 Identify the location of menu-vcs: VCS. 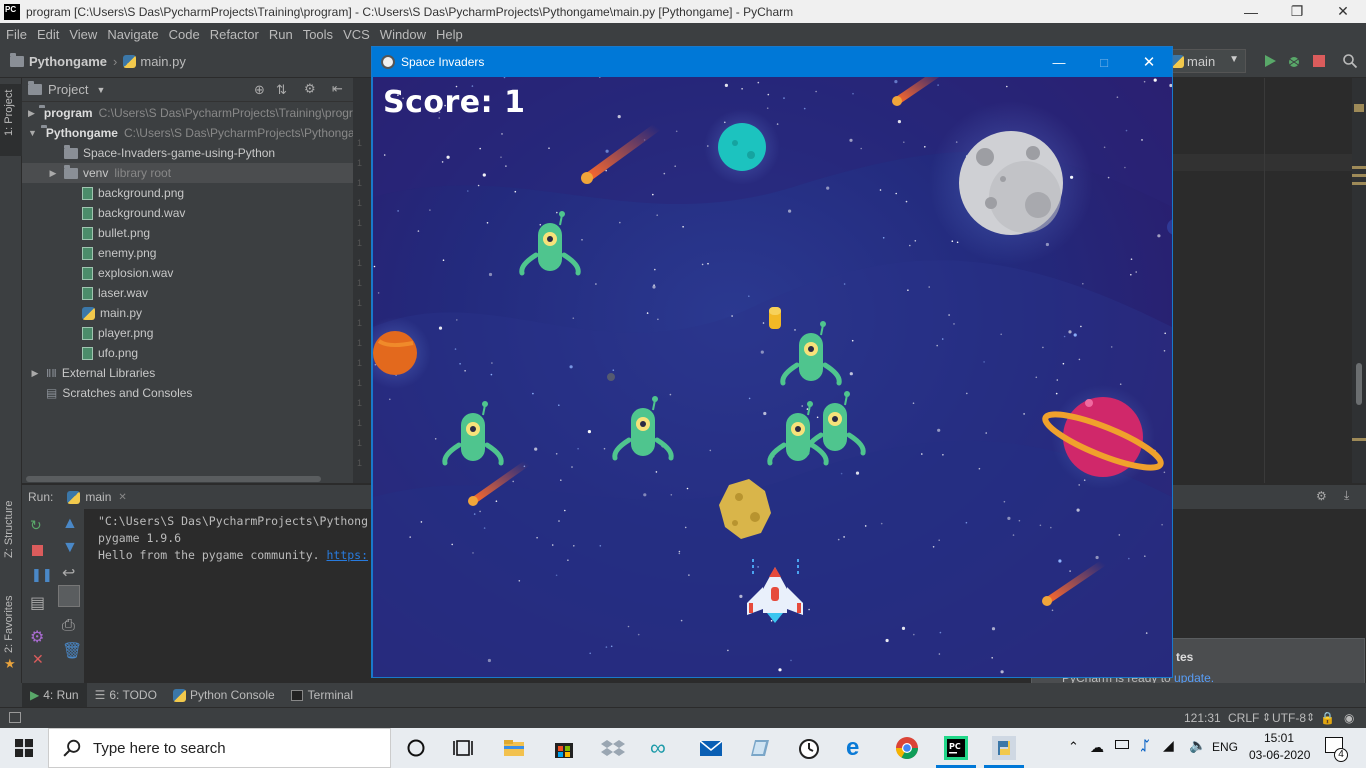
(356, 34).